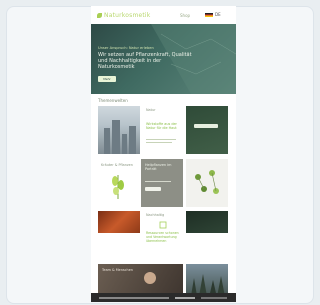 The image size is (320, 305). Describe the element at coordinates (207, 130) in the screenshot. I see `tile-dark-image` at that location.